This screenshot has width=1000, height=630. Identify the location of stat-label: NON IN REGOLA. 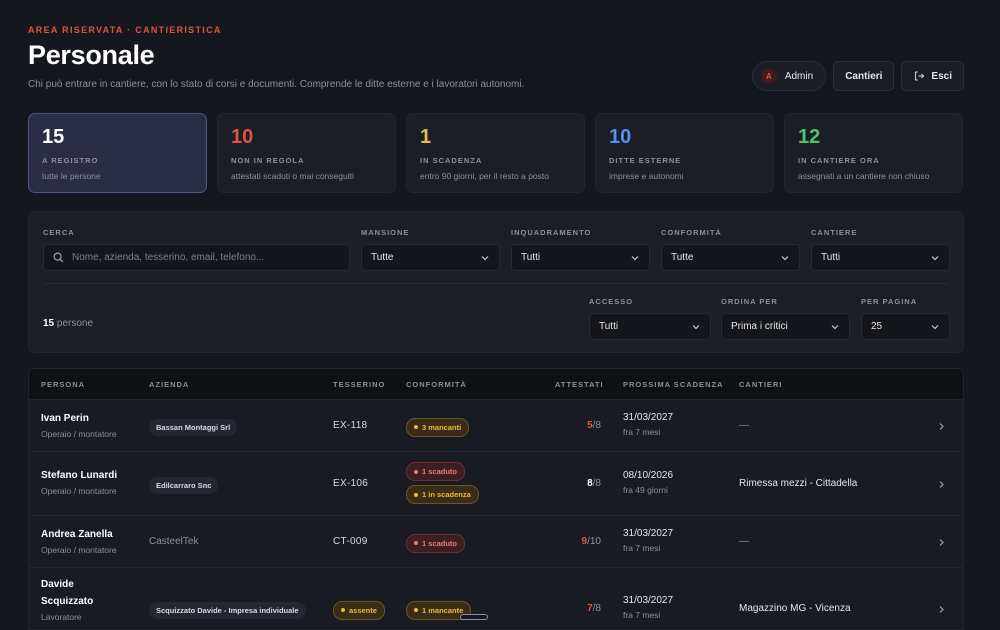
(268, 160).